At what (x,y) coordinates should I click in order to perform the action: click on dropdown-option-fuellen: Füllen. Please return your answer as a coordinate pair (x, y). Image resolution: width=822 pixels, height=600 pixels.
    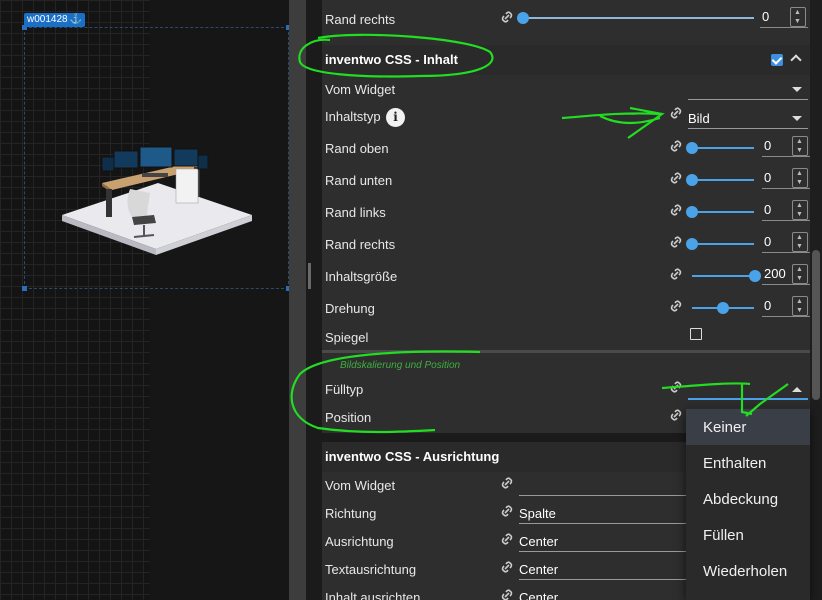
    Looking at the image, I should click on (748, 535).